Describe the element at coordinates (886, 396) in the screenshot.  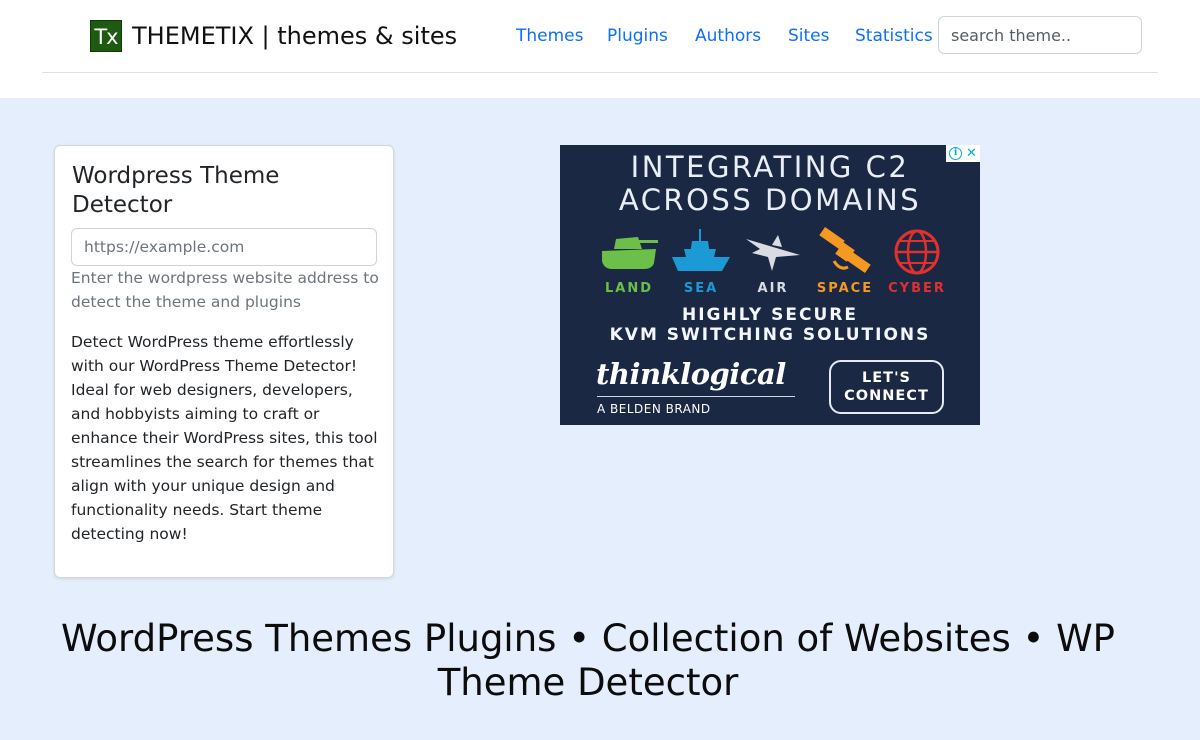
I see `cta-line-2: CONNECT` at that location.